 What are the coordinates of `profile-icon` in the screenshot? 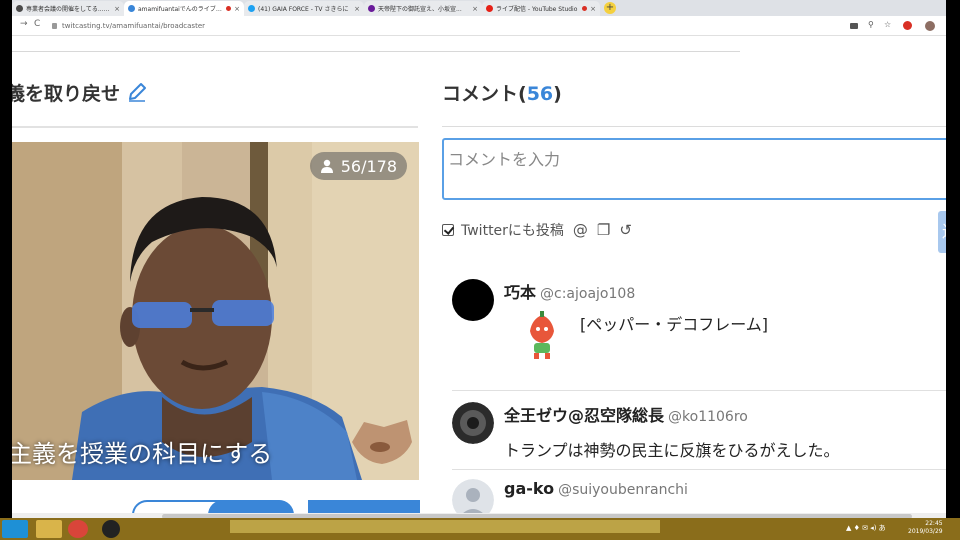 It's located at (930, 26).